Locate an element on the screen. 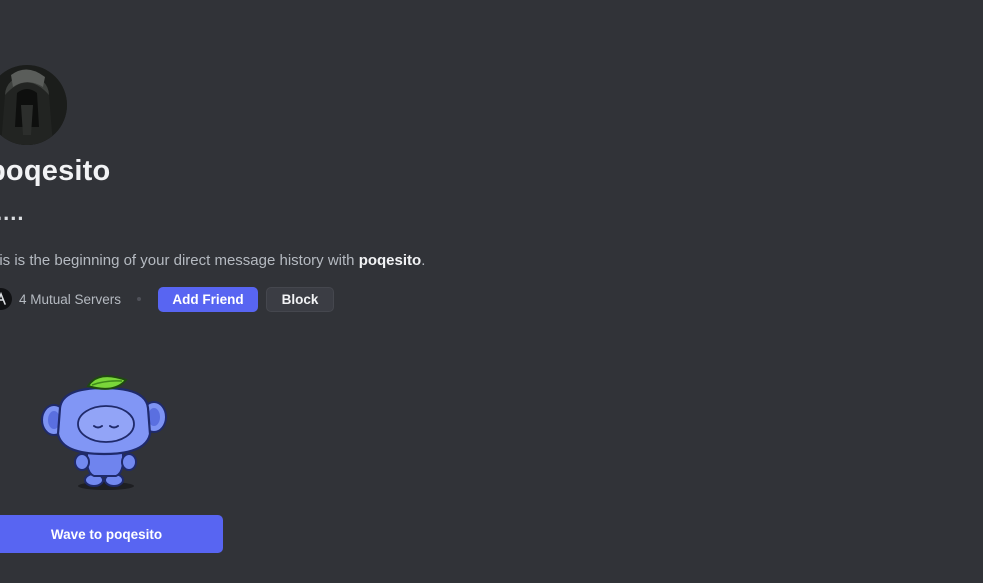  avatar is located at coordinates (33, 105).